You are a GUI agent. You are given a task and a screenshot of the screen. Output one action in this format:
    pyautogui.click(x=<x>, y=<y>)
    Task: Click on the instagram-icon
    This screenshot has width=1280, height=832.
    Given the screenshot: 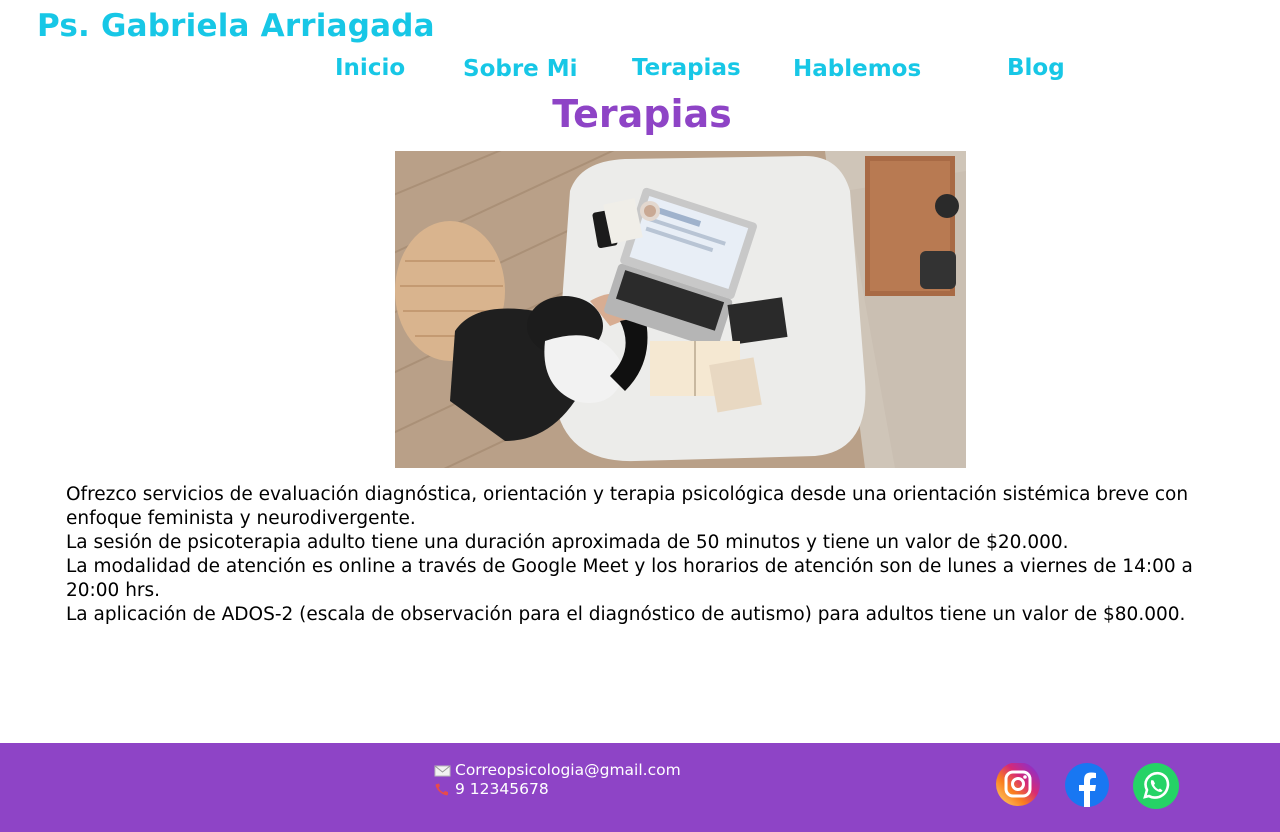 What is the action you would take?
    pyautogui.click(x=1018, y=785)
    